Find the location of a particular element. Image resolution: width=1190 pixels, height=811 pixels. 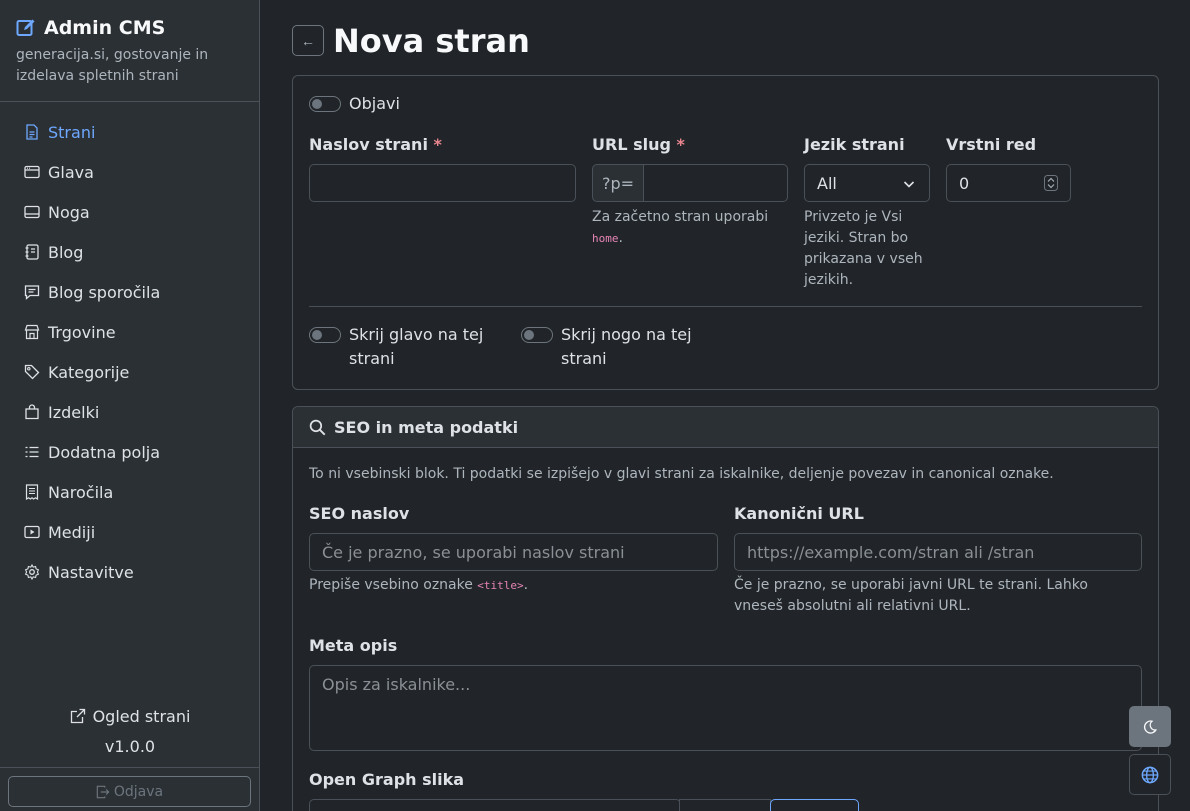

brand-title-text: Admin CMS is located at coordinates (105, 28).